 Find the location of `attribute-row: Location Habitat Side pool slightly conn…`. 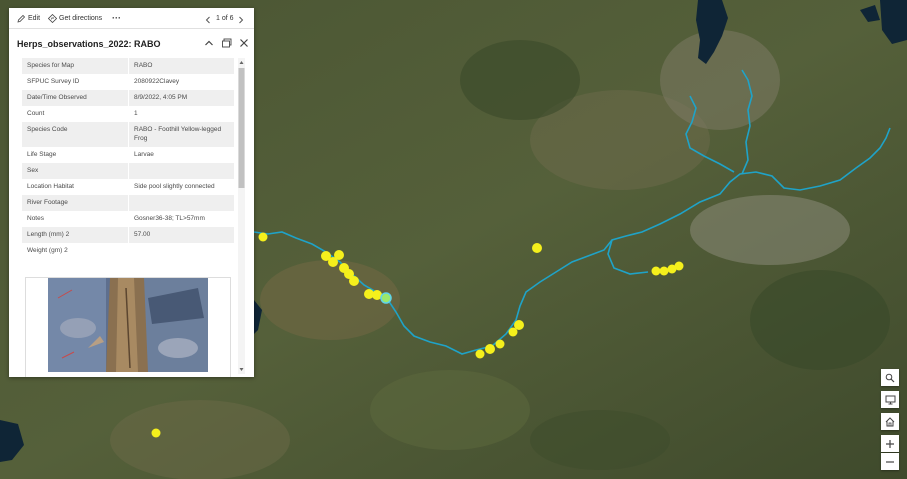

attribute-row: Location Habitat Side pool slightly conn… is located at coordinates (128, 187).